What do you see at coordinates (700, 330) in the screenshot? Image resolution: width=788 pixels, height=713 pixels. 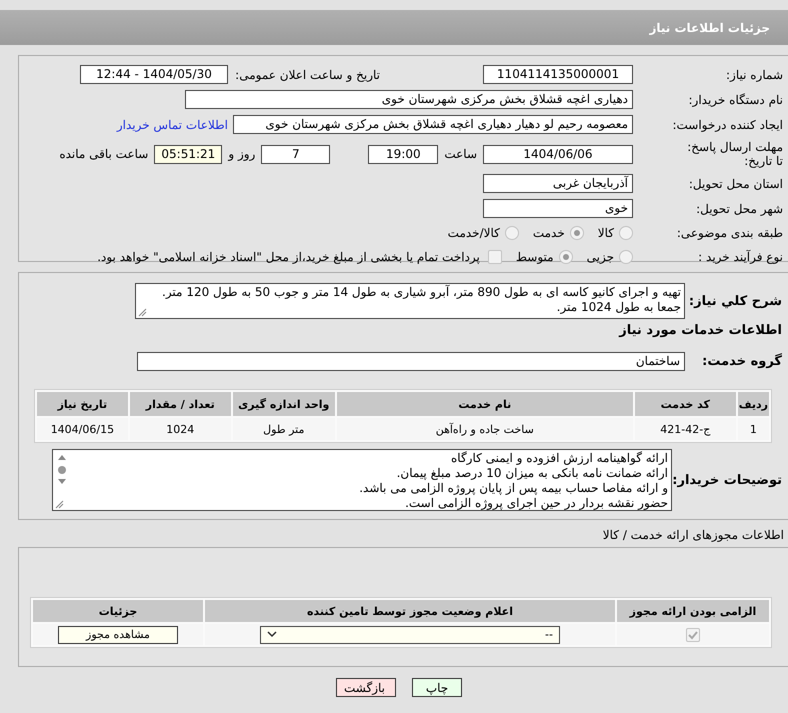 I see `section-heading: اطلاعات خدمات مورد نیاز` at bounding box center [700, 330].